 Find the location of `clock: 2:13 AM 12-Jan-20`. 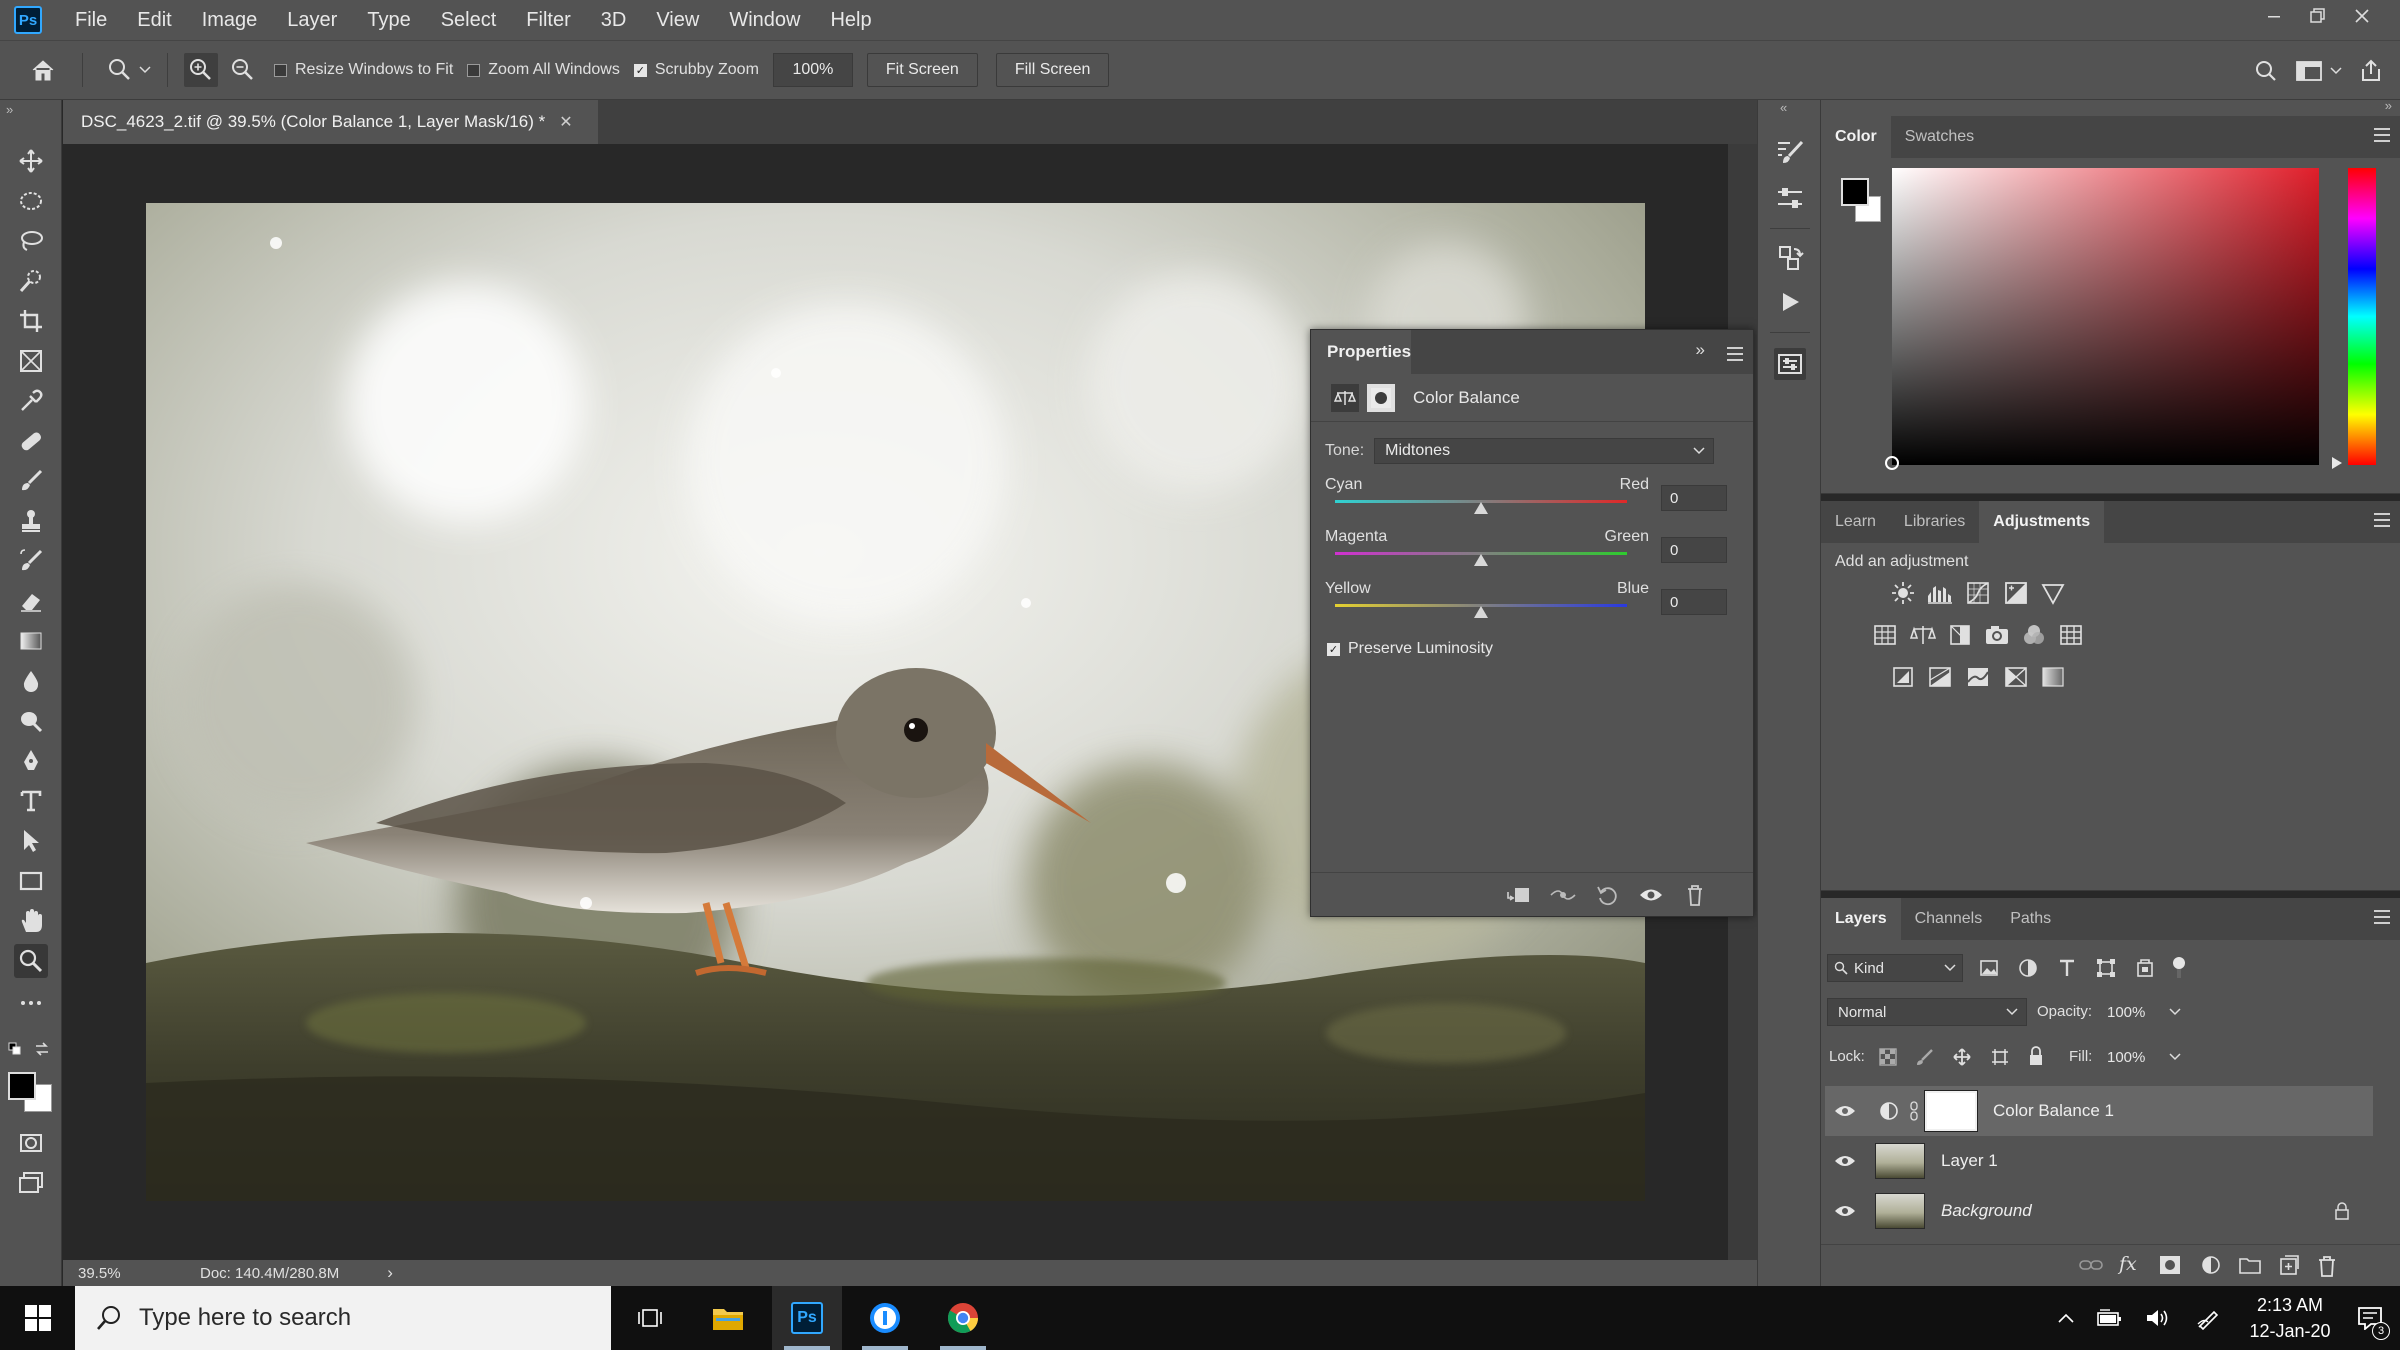

clock: 2:13 AM 12-Jan-20 is located at coordinates (2290, 1318).